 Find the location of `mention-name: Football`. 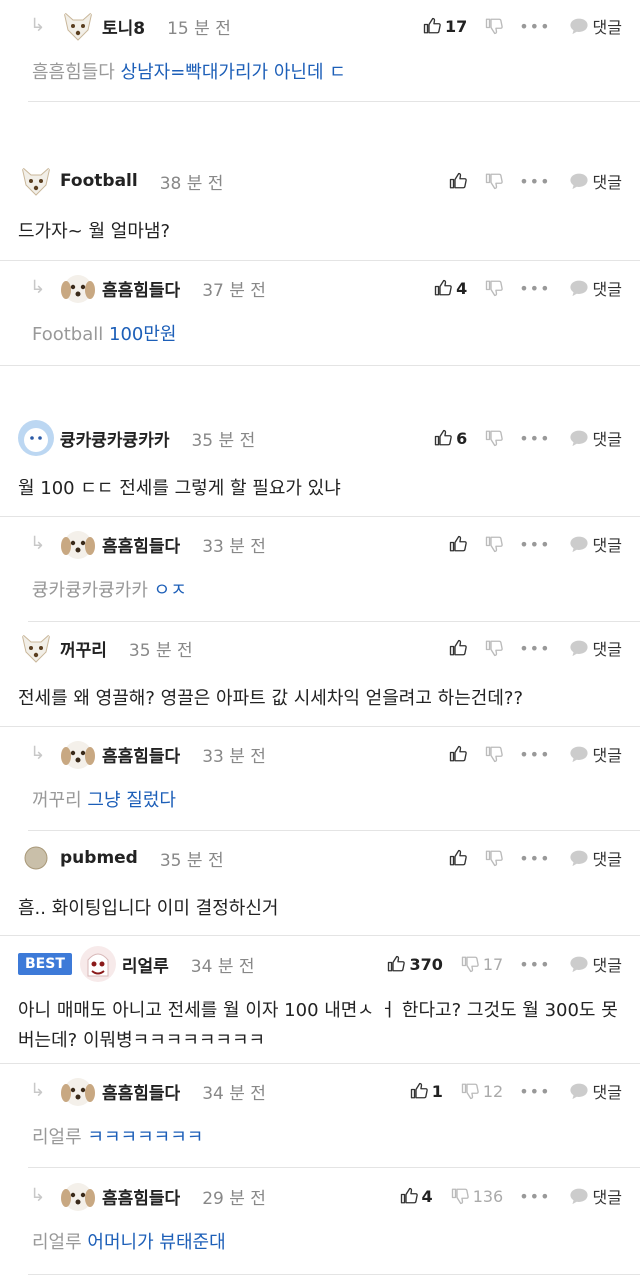

mention-name: Football is located at coordinates (67, 334).